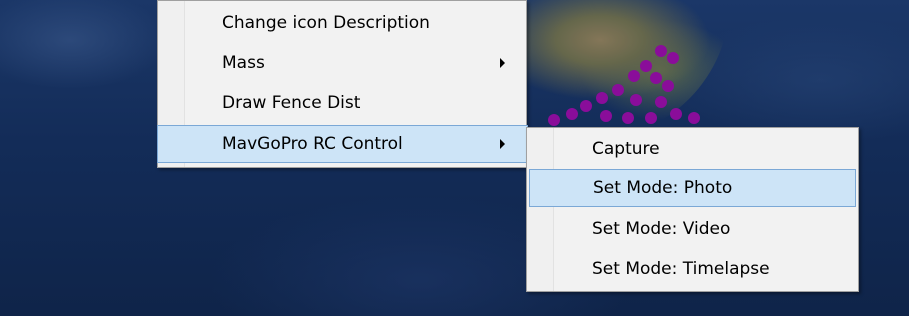  I want to click on menu-item-label: Capture, so click(626, 149).